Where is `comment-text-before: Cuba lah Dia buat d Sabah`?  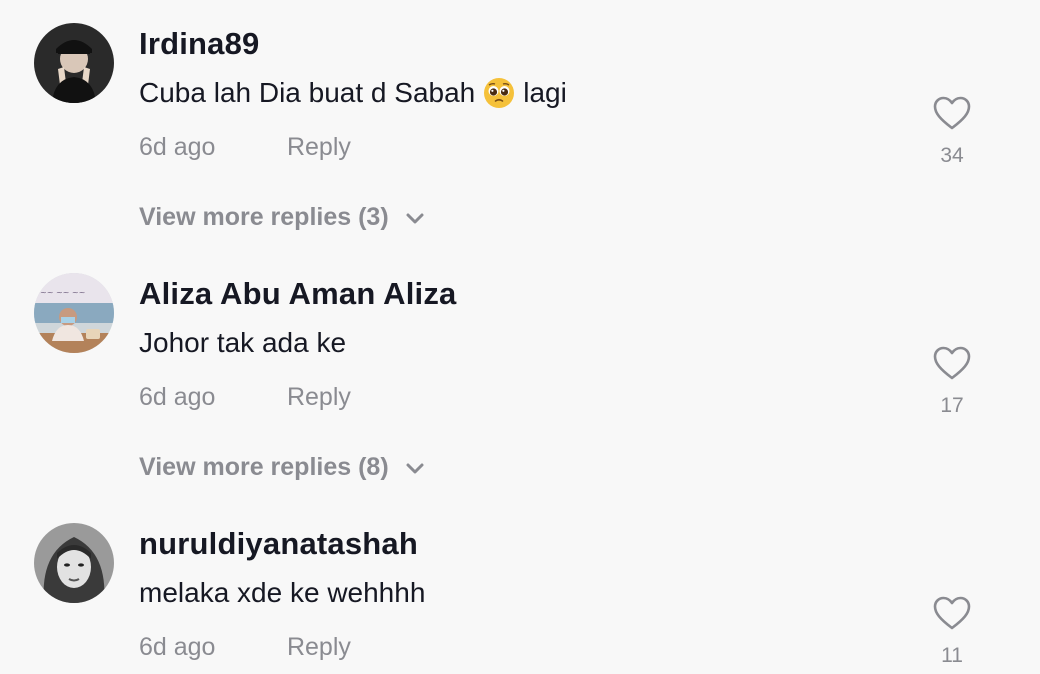 comment-text-before: Cuba lah Dia buat d Sabah is located at coordinates (307, 92).